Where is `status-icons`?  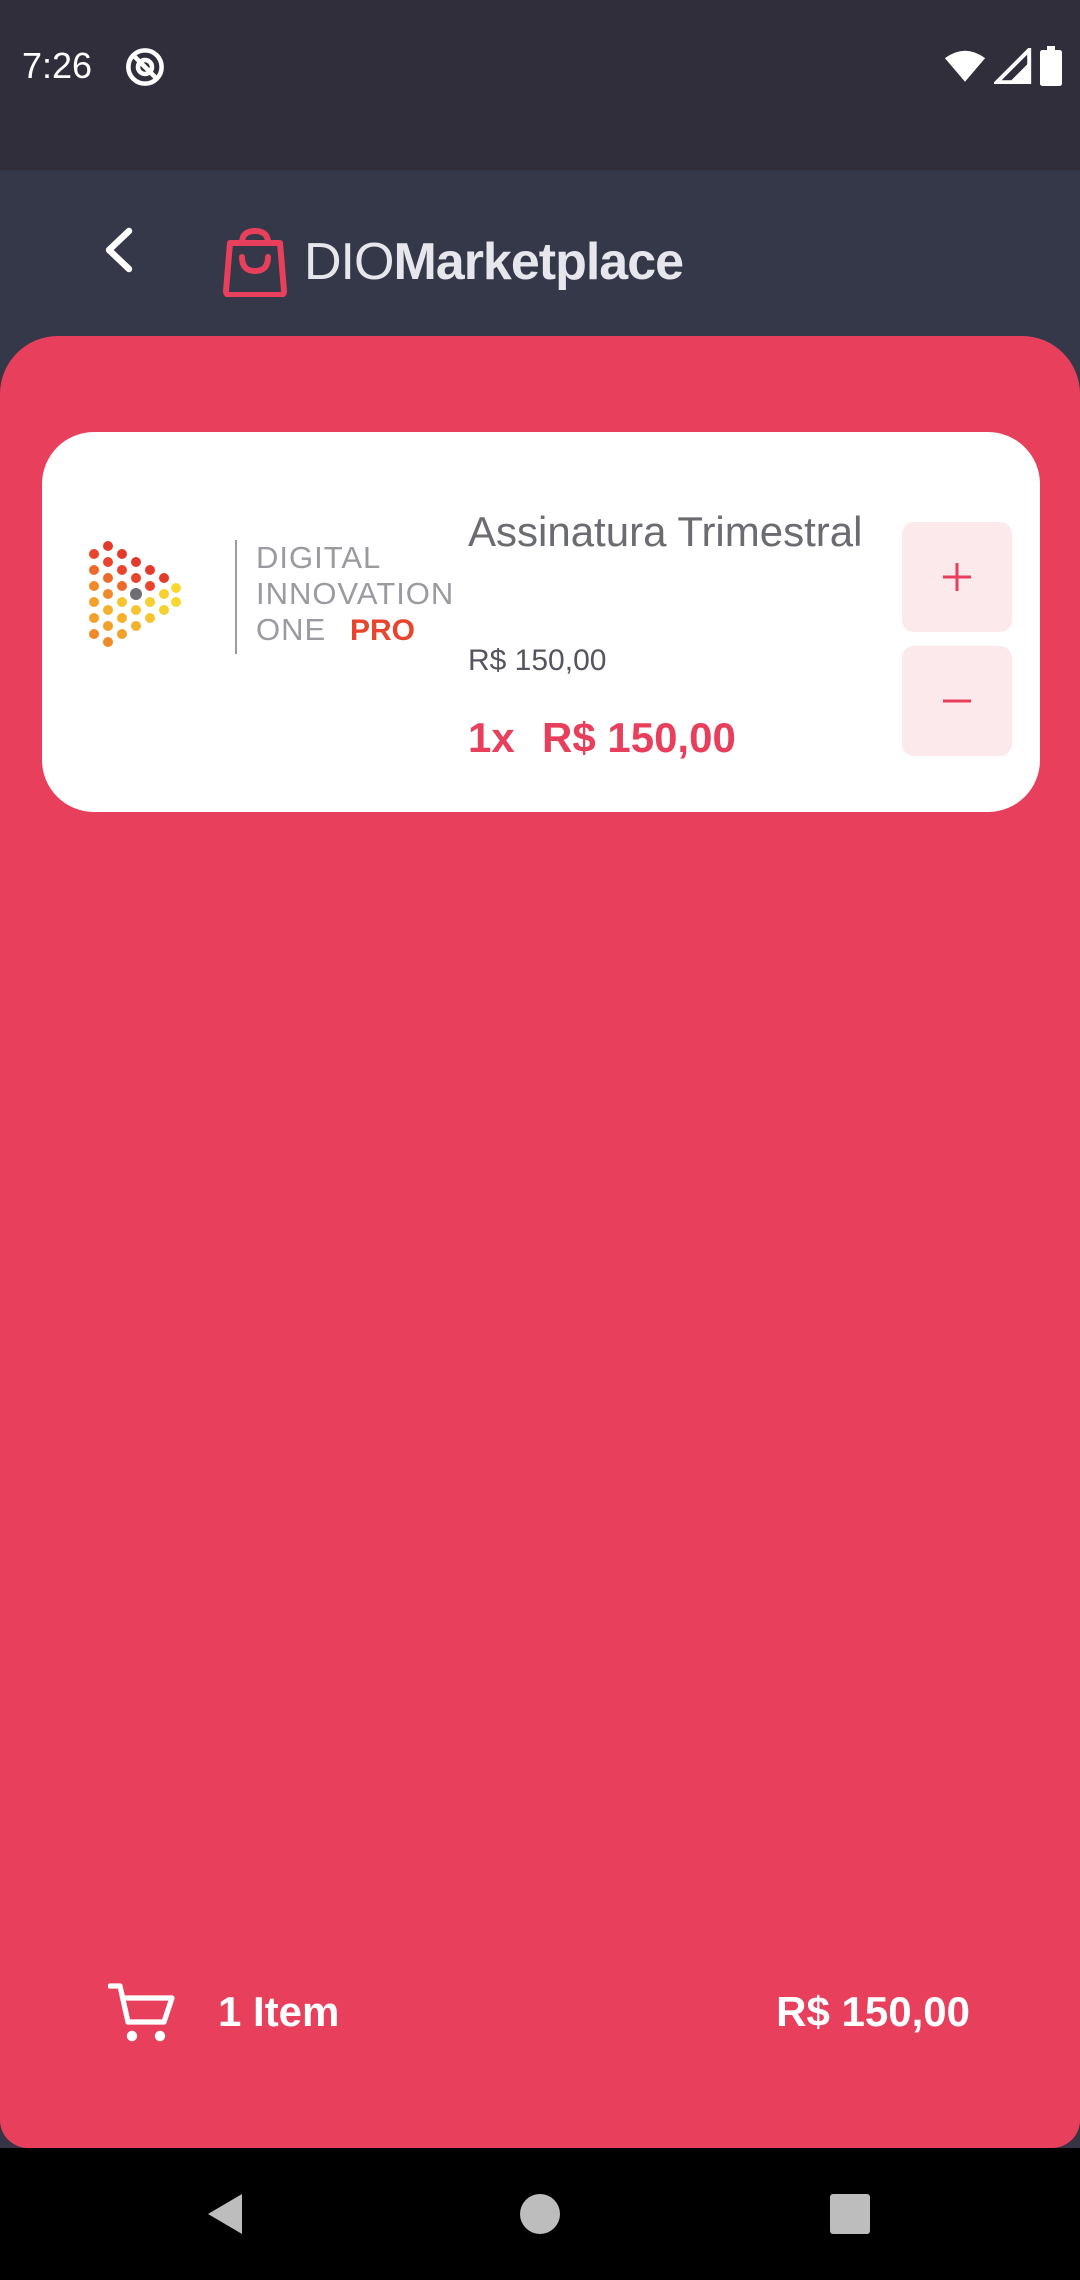 status-icons is located at coordinates (1003, 66).